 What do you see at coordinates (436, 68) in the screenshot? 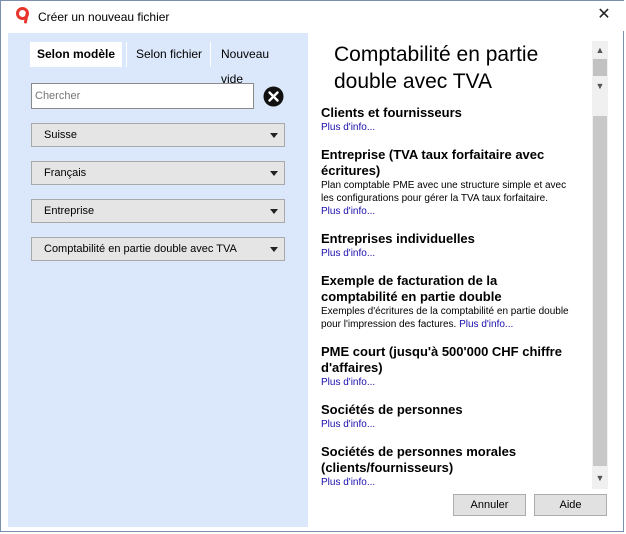
I see `page-title: Comptabilité en partie double avec TVA` at bounding box center [436, 68].